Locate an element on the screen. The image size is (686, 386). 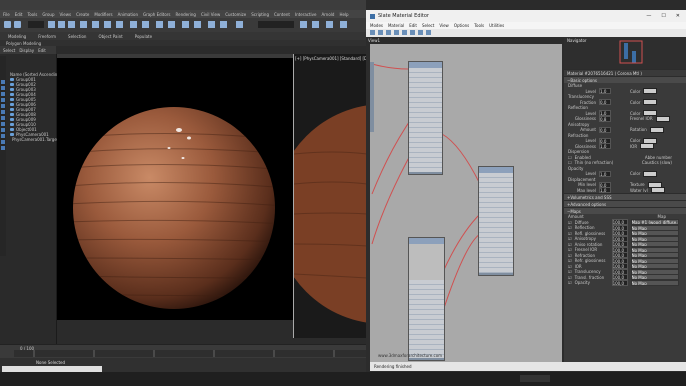
sme-menu-view: View is located at coordinates (444, 25).